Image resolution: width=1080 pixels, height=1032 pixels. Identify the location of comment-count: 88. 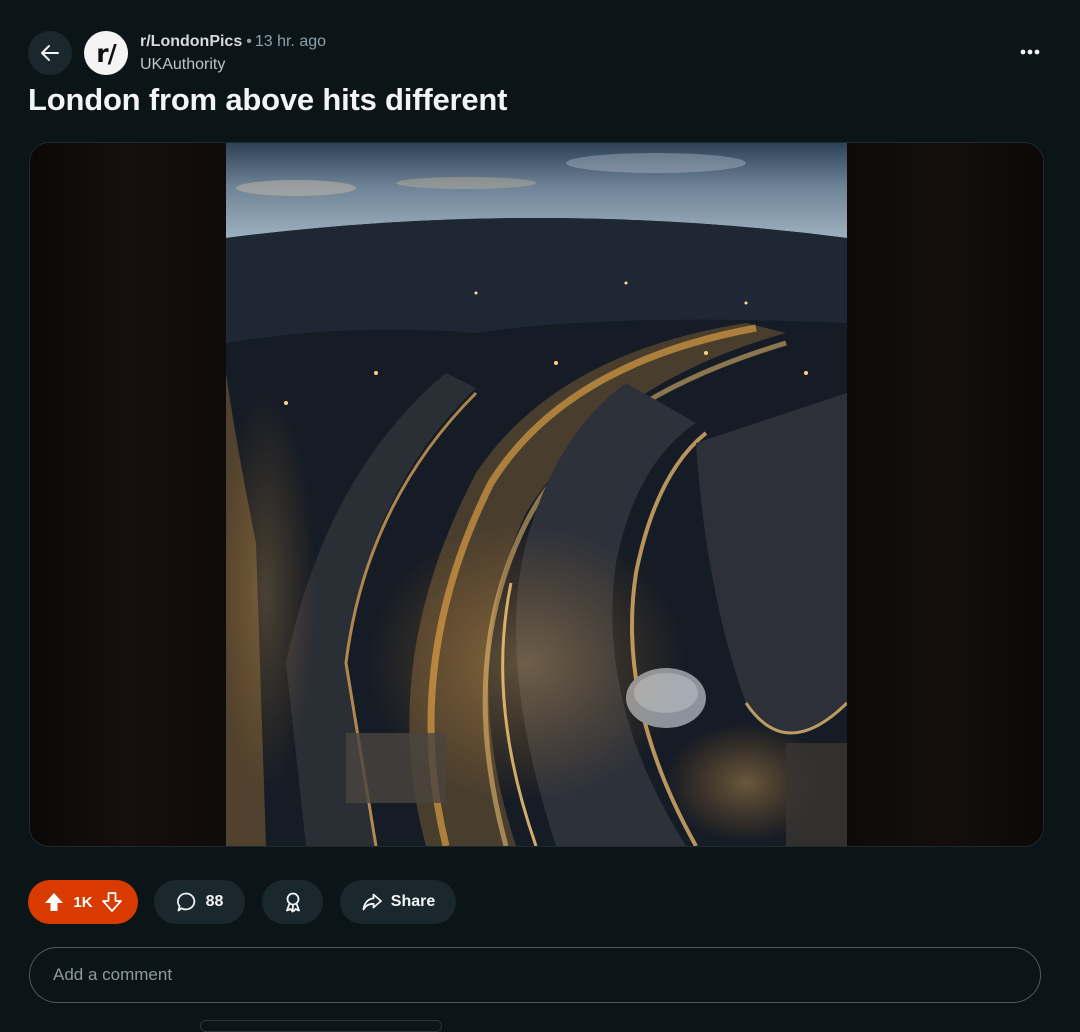
(214, 901).